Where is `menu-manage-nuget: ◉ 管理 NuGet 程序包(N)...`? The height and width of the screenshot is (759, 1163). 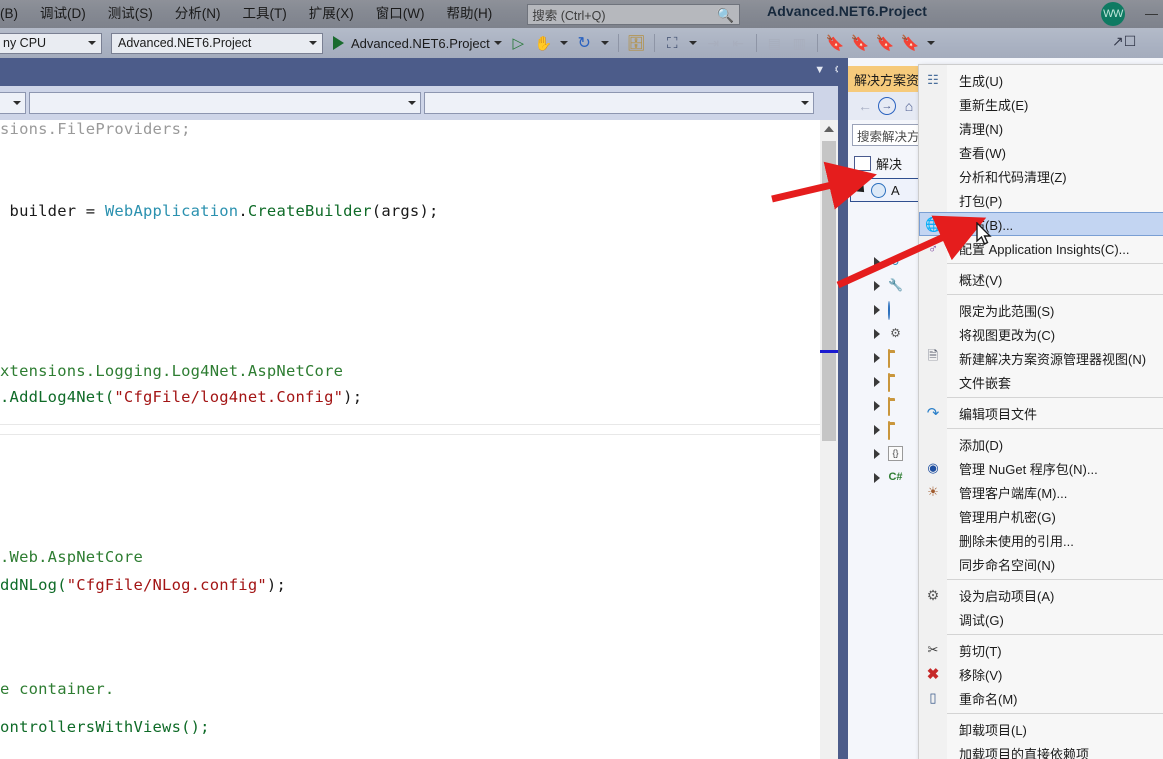
menu-manage-nuget: ◉ 管理 NuGet 程序包(N)... is located at coordinates (1041, 468).